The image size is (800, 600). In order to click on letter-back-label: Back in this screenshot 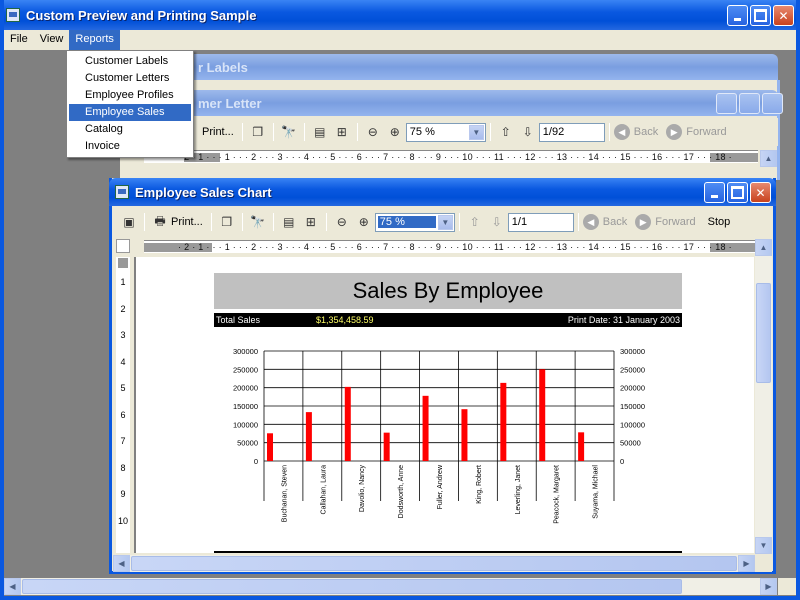, I will do `click(646, 132)`.